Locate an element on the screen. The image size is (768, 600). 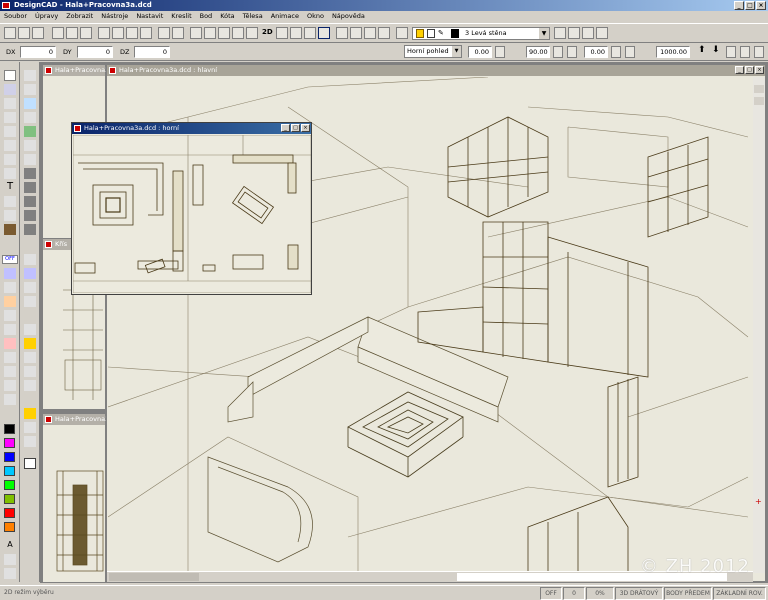
dy-field: 0 is located at coordinates (95, 52).